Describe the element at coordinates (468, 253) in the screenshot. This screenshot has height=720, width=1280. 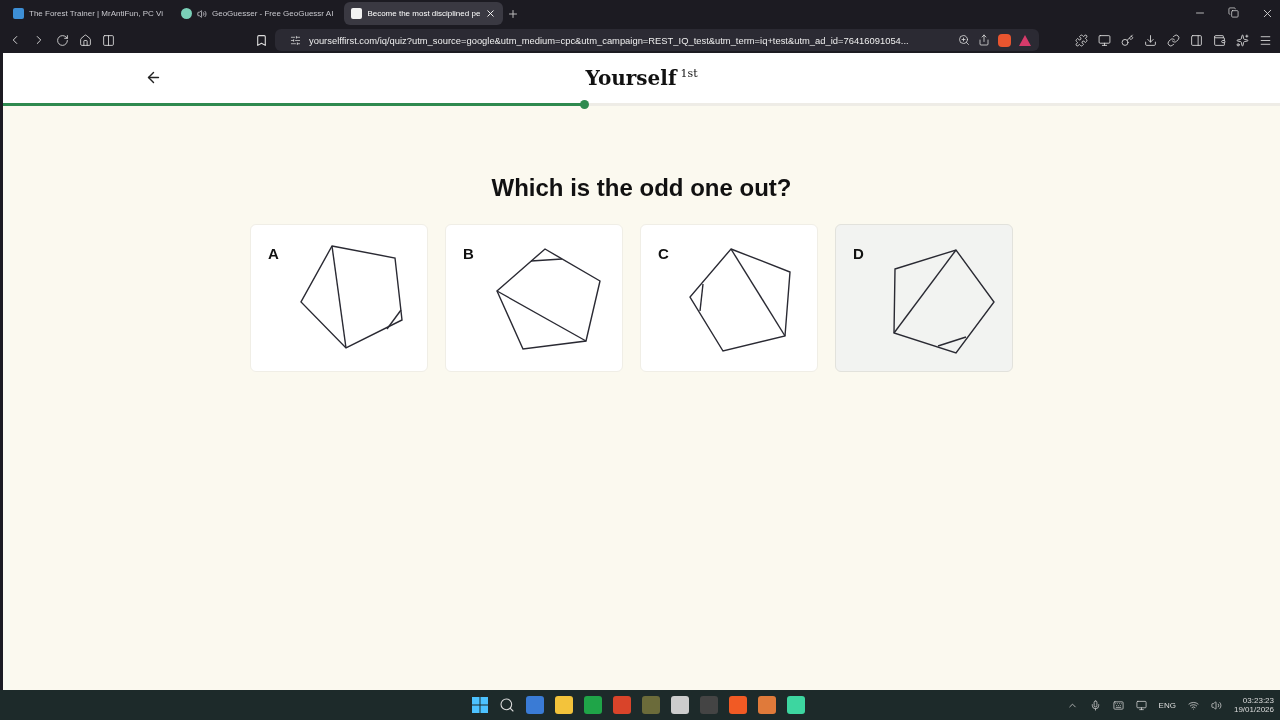
I see `option-letter: B` at that location.